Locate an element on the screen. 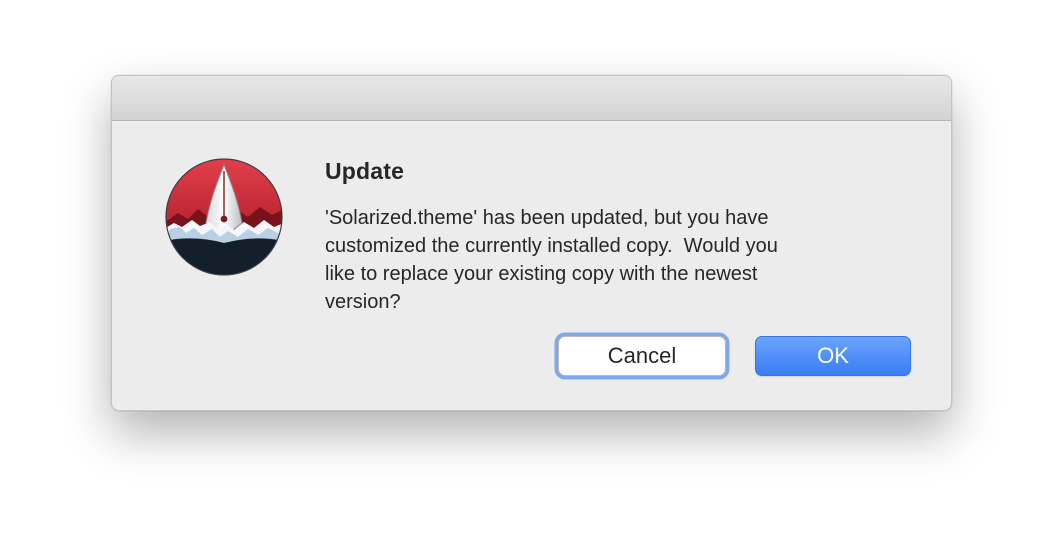 The height and width of the screenshot is (560, 1064). dialog-title-bar is located at coordinates (531, 98).